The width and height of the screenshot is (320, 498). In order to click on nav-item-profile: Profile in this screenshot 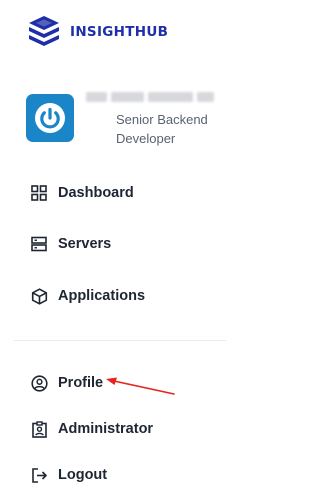, I will do `click(66, 383)`.